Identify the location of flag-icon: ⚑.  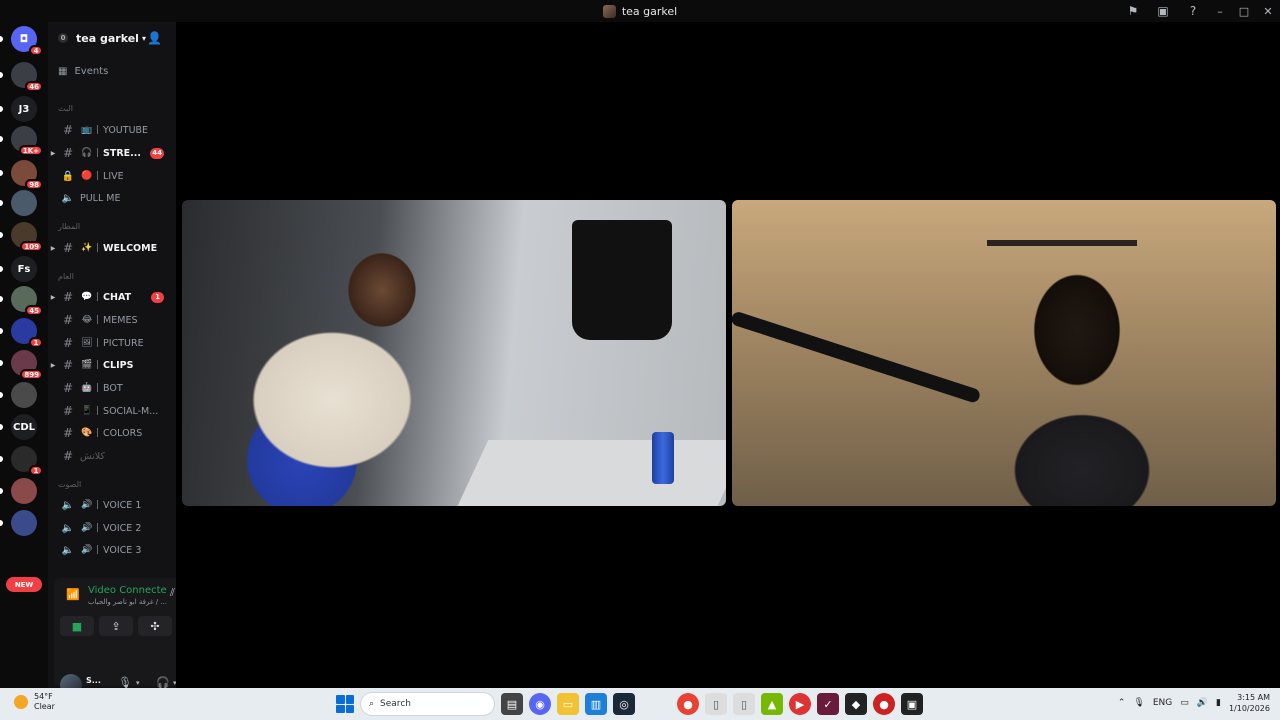
(1133, 11).